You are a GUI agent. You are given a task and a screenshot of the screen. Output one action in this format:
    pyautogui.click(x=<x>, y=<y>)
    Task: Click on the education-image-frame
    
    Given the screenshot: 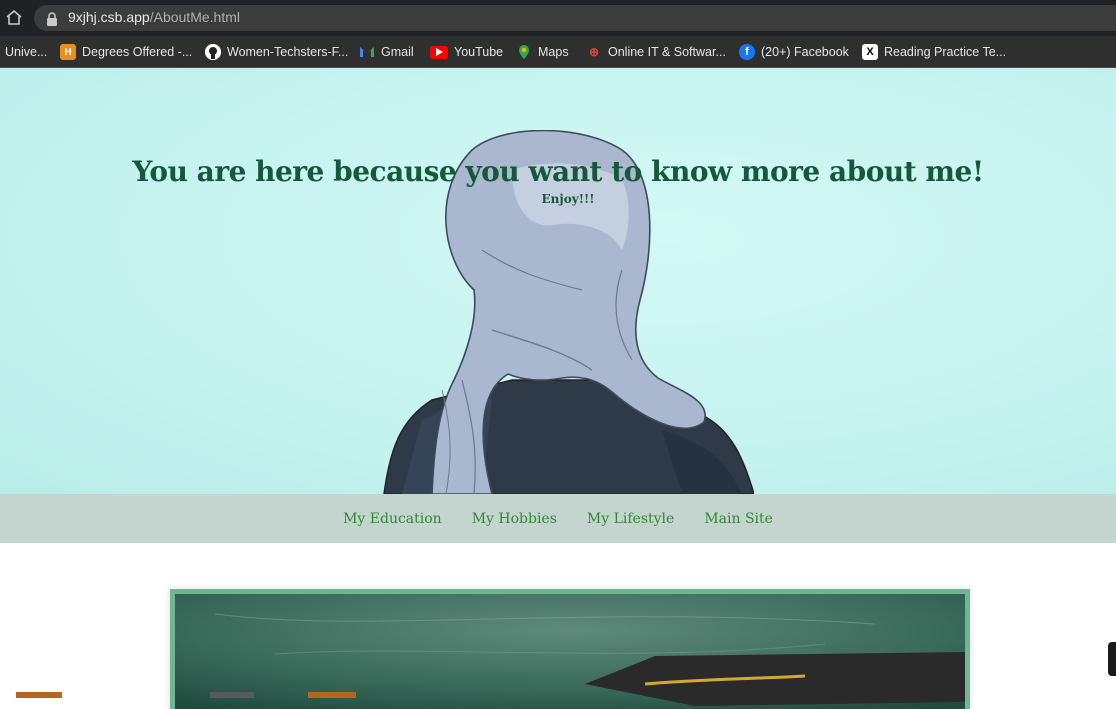 What is the action you would take?
    pyautogui.click(x=570, y=649)
    